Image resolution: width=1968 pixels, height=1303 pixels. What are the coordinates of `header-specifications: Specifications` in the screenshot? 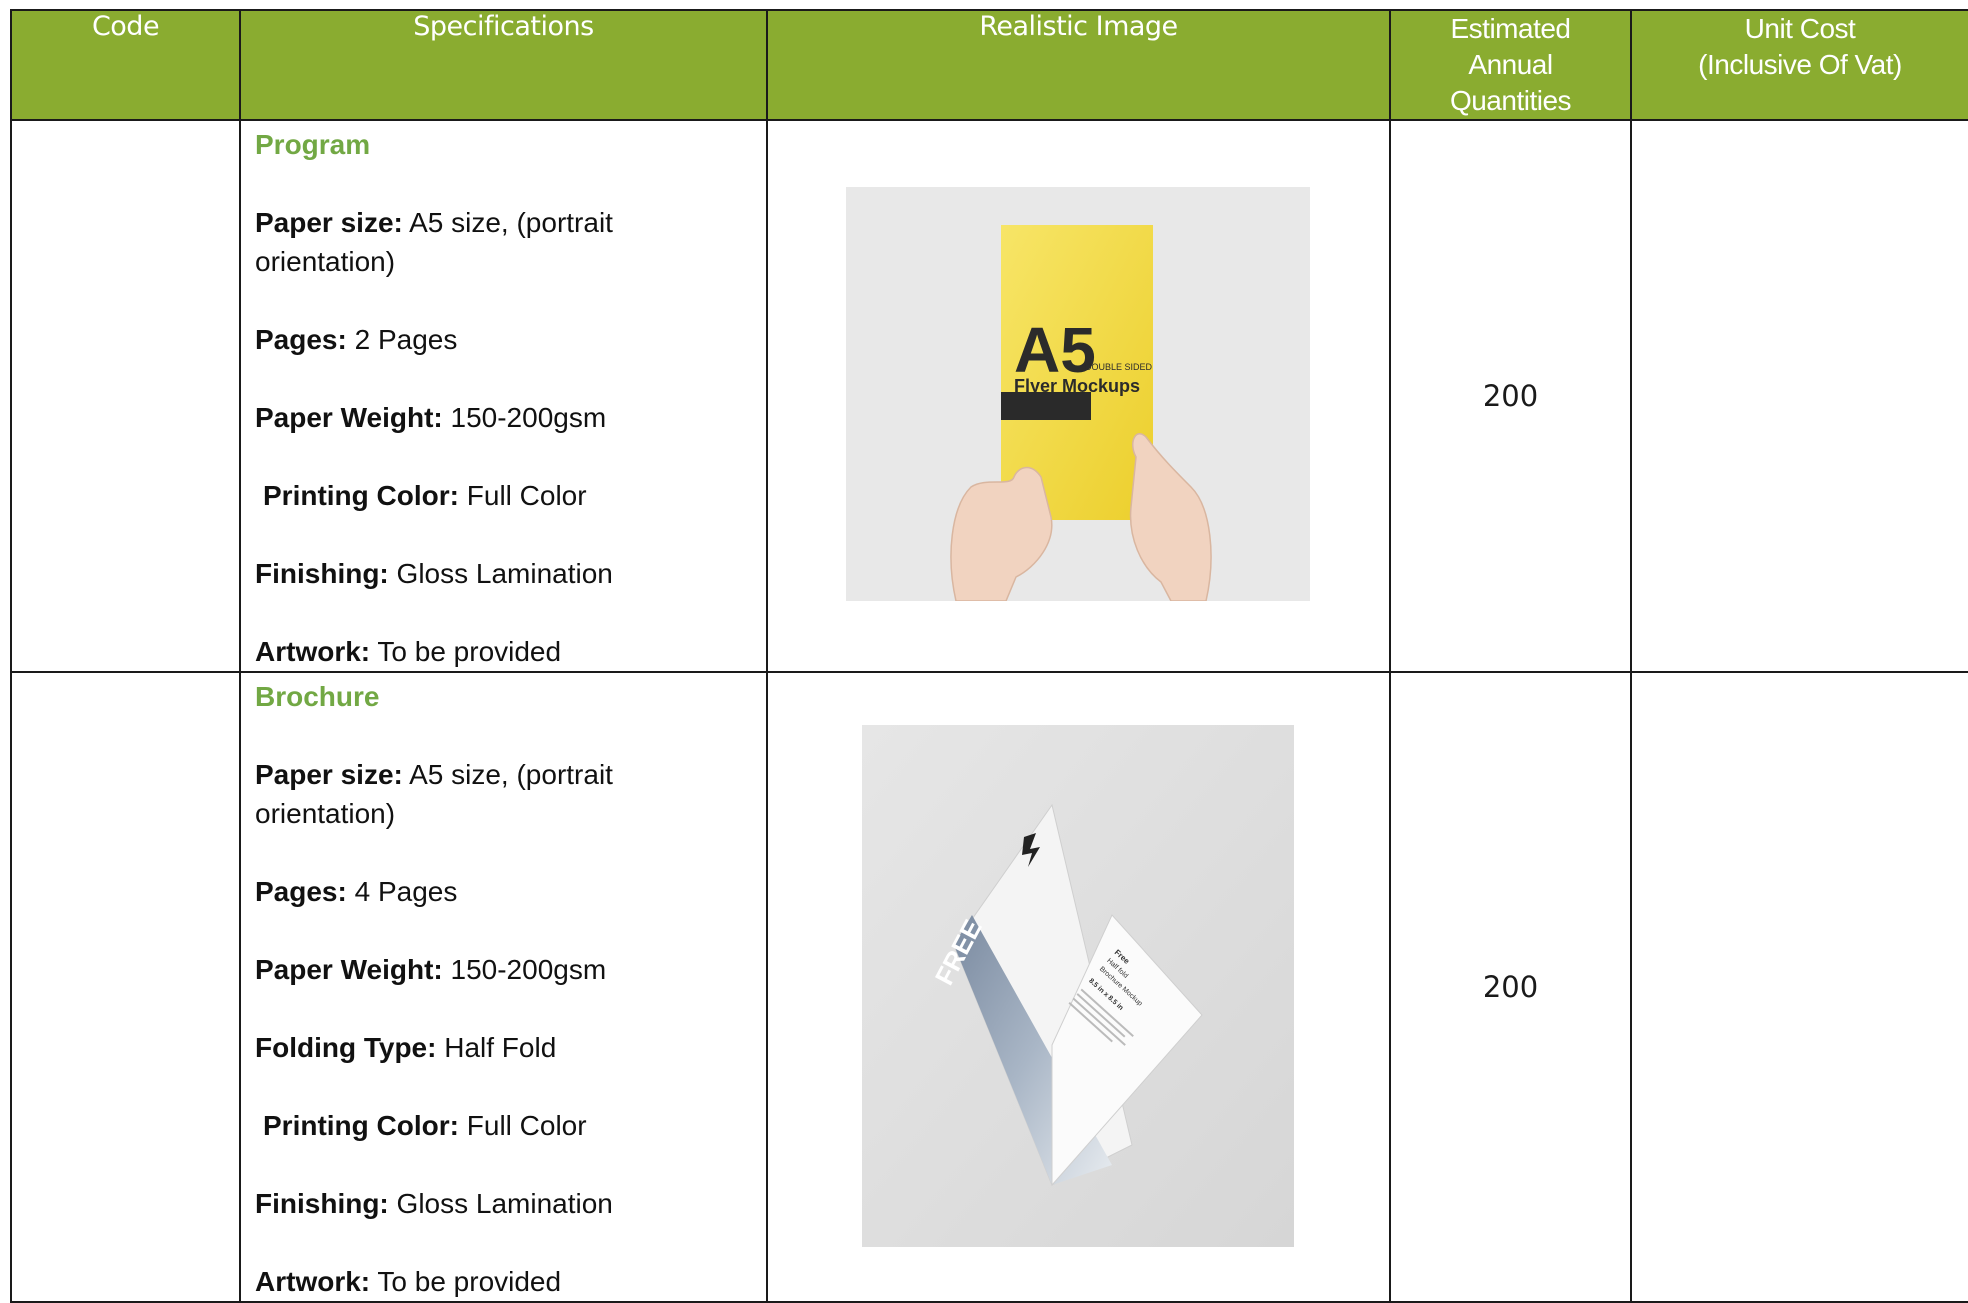 It's located at (503, 65).